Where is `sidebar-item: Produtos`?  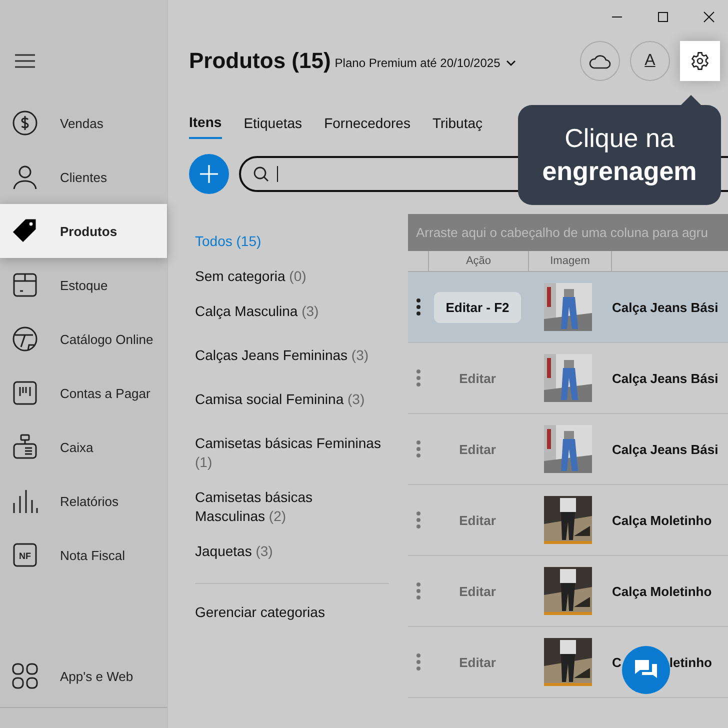
sidebar-item: Produtos is located at coordinates (83, 231).